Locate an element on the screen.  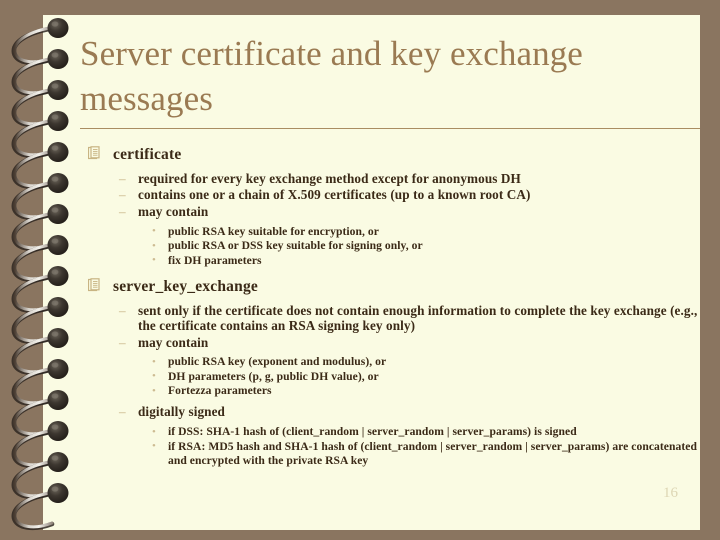
outline-text: digitally signed is located at coordinates (181, 412).